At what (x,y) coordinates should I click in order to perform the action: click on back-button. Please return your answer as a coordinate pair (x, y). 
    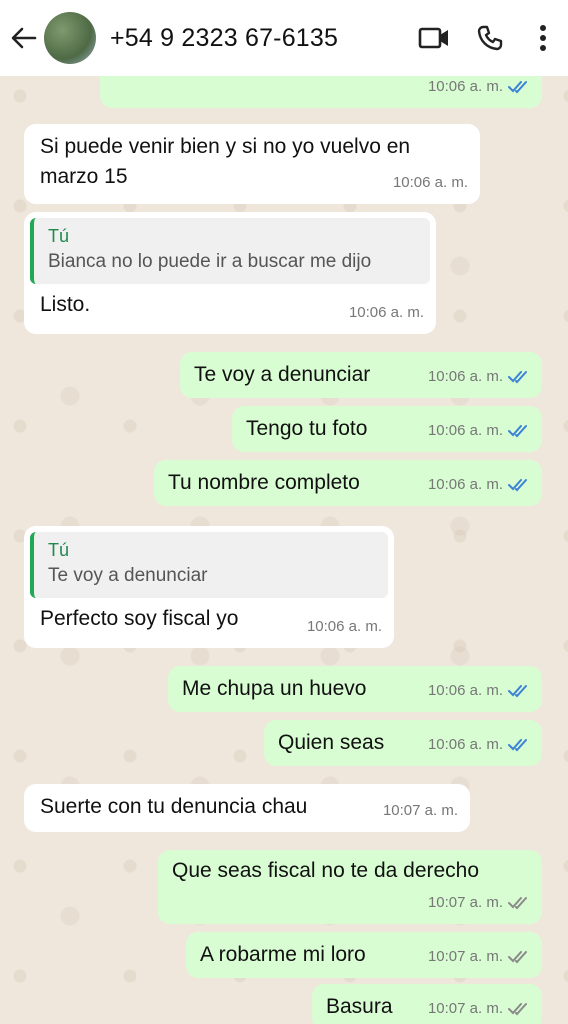
    Looking at the image, I should click on (24, 38).